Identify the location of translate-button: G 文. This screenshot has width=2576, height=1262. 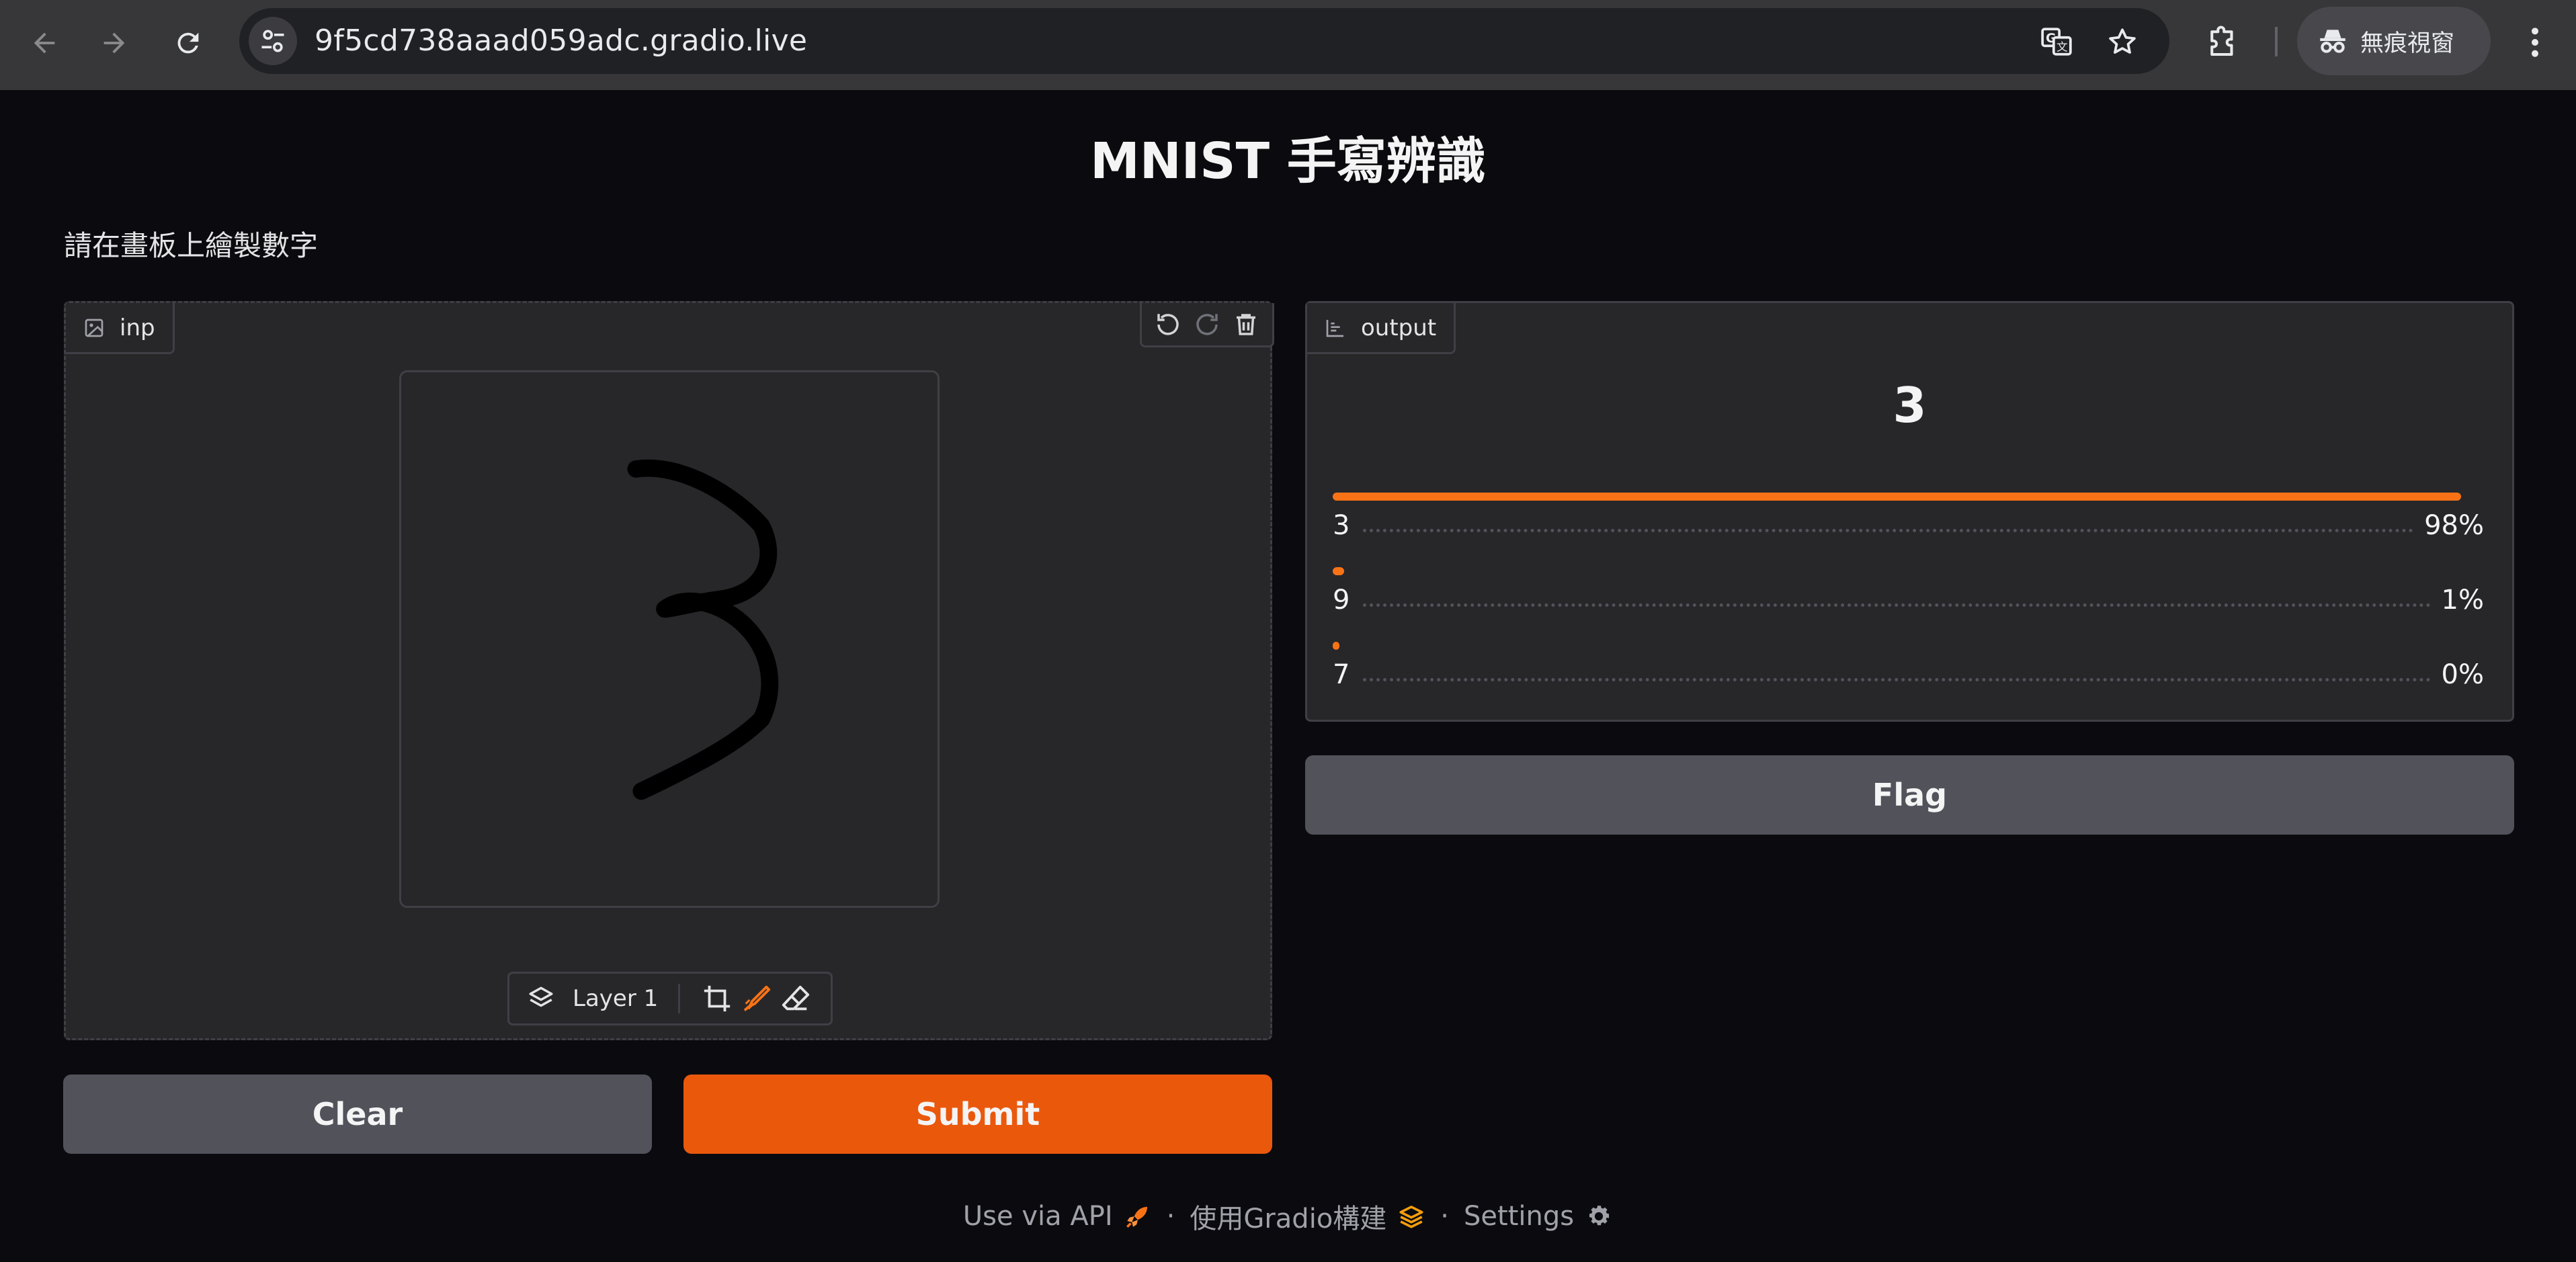
(2056, 41).